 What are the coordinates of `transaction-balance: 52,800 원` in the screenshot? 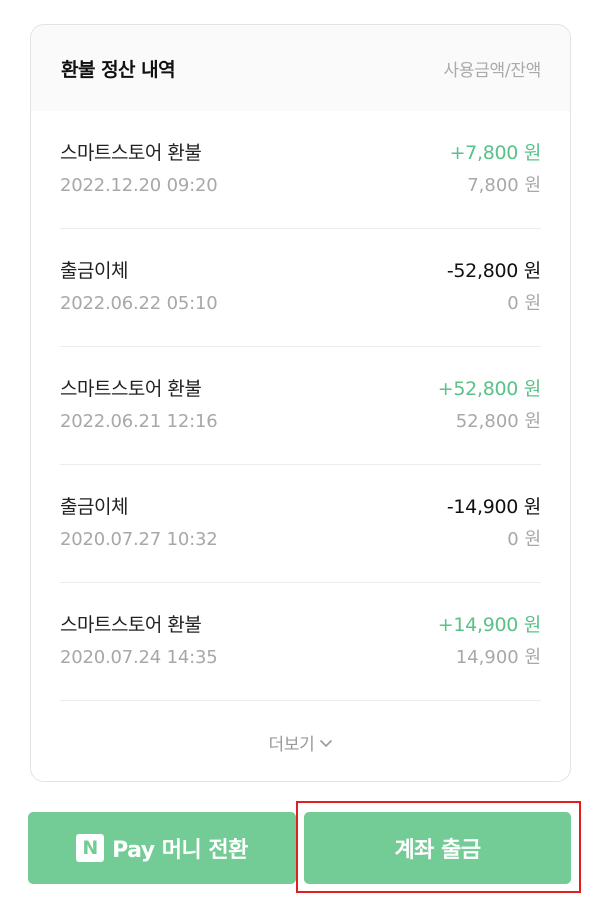 It's located at (498, 421).